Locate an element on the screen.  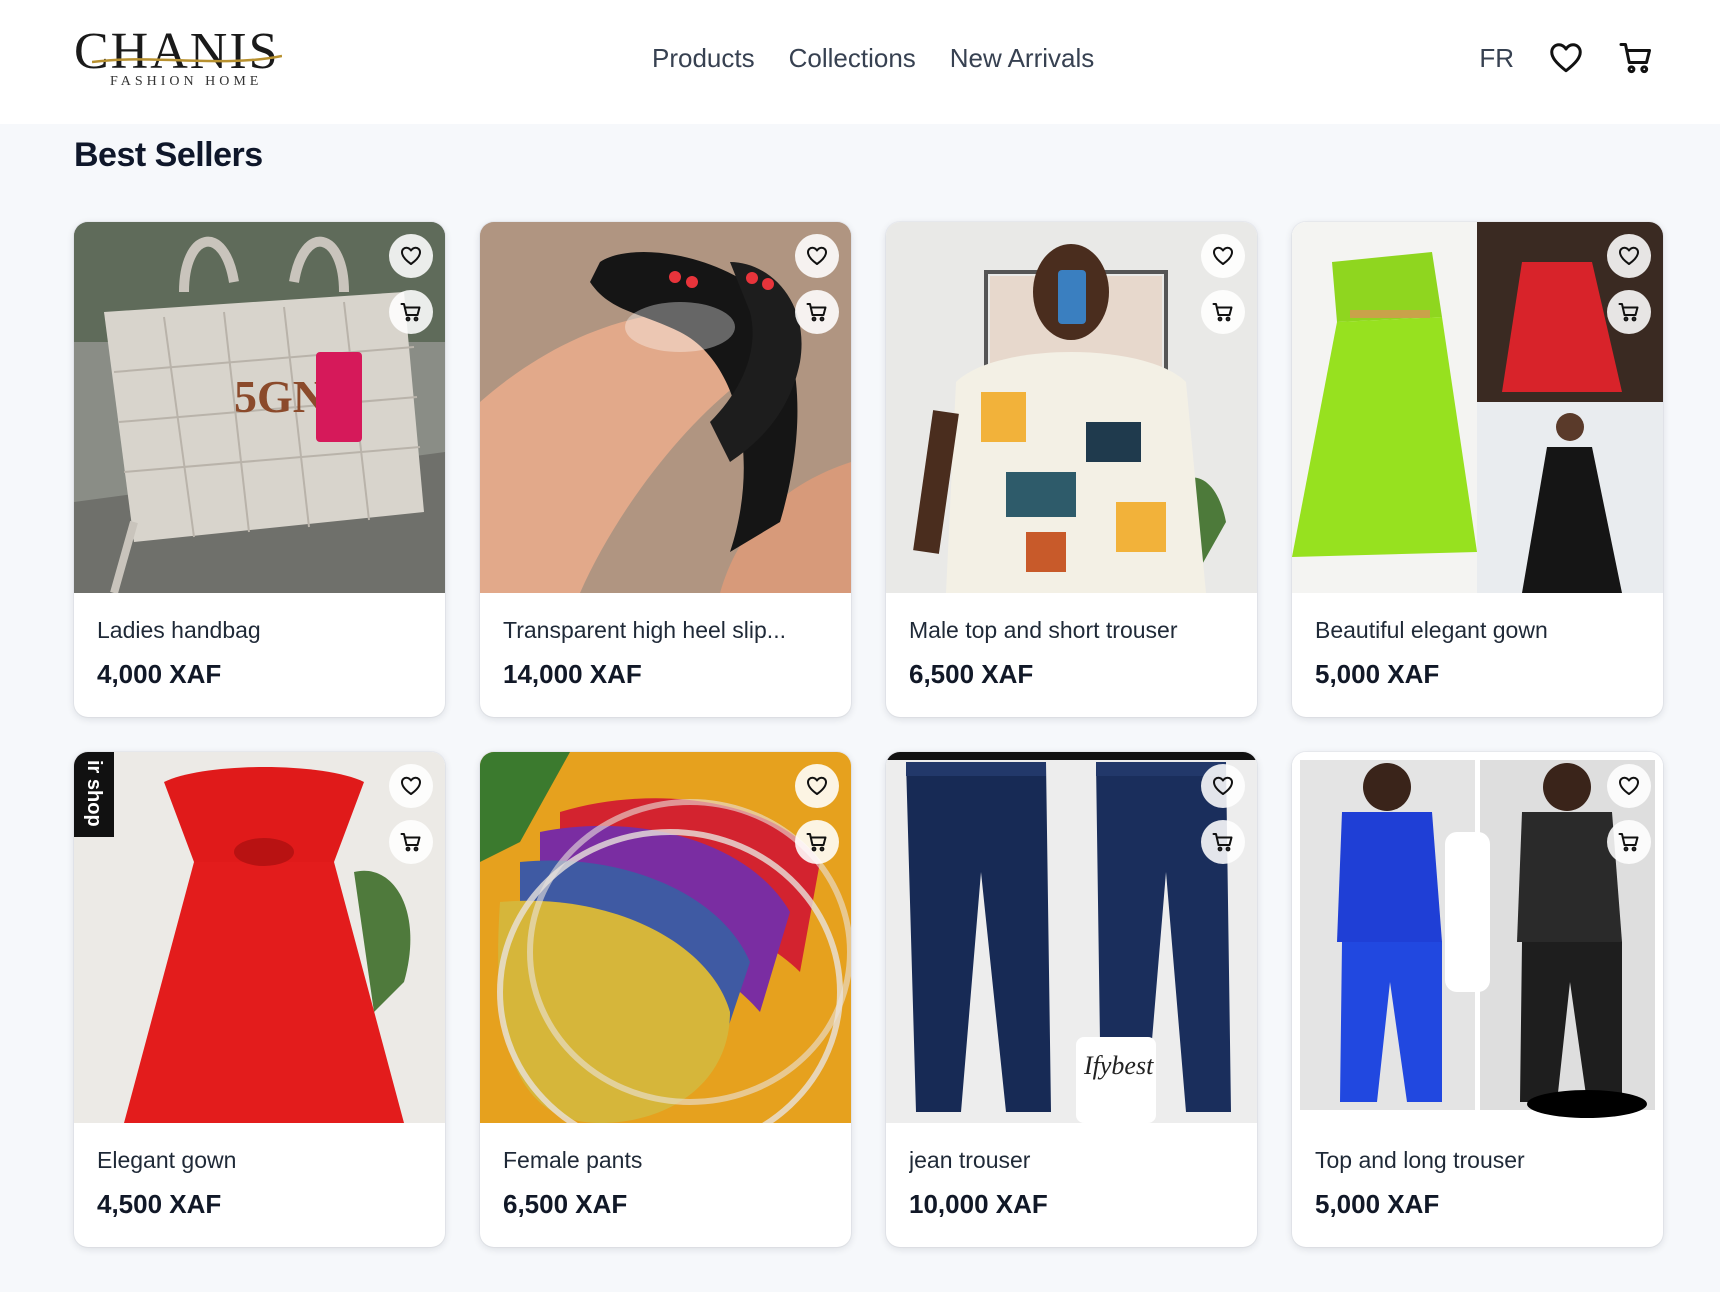
product-card: 5GN Ladies handbag 4,000 XAF is located at coordinates (259, 469).